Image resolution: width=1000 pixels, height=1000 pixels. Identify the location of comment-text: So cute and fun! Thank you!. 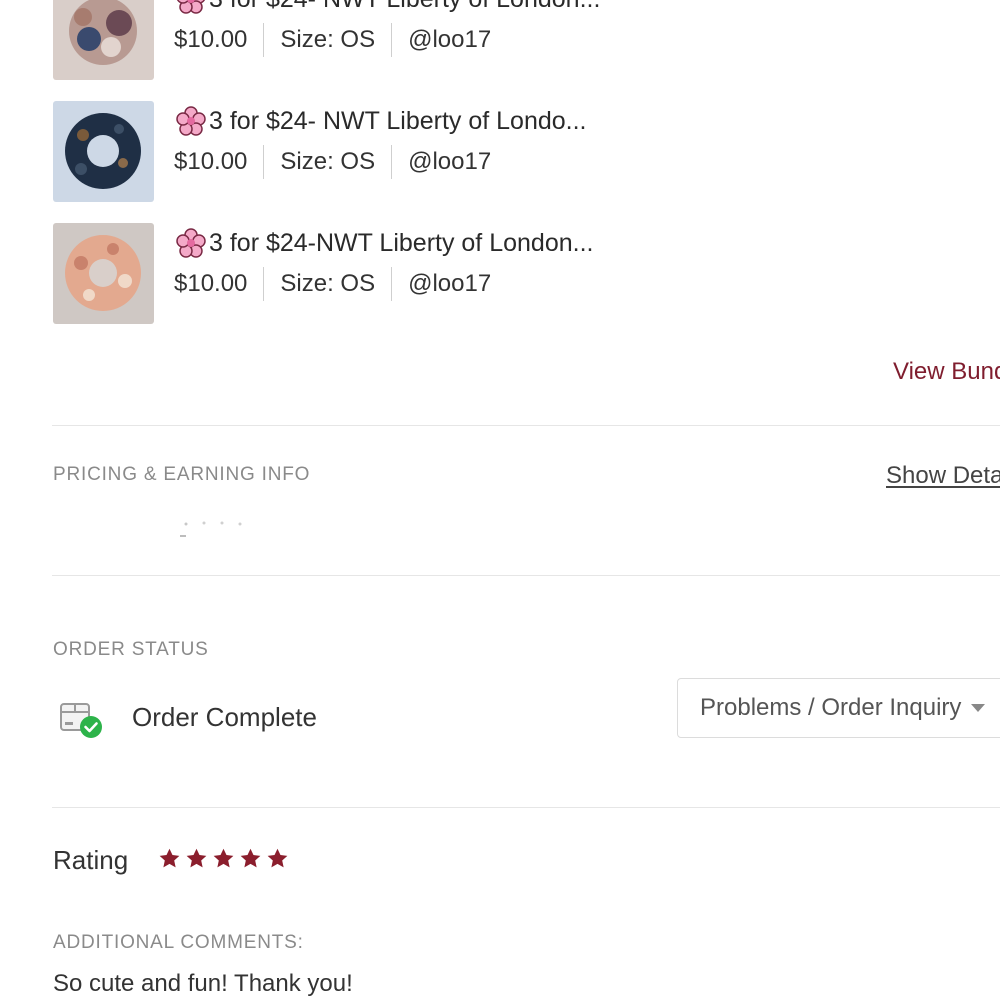
(203, 983).